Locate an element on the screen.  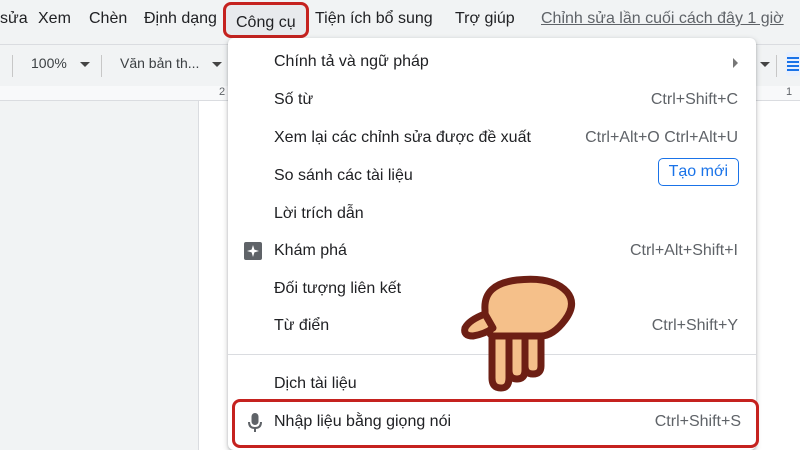
menu-item-shortcut: Ctrl+Alt+O Ctrl+Alt+U is located at coordinates (661, 137).